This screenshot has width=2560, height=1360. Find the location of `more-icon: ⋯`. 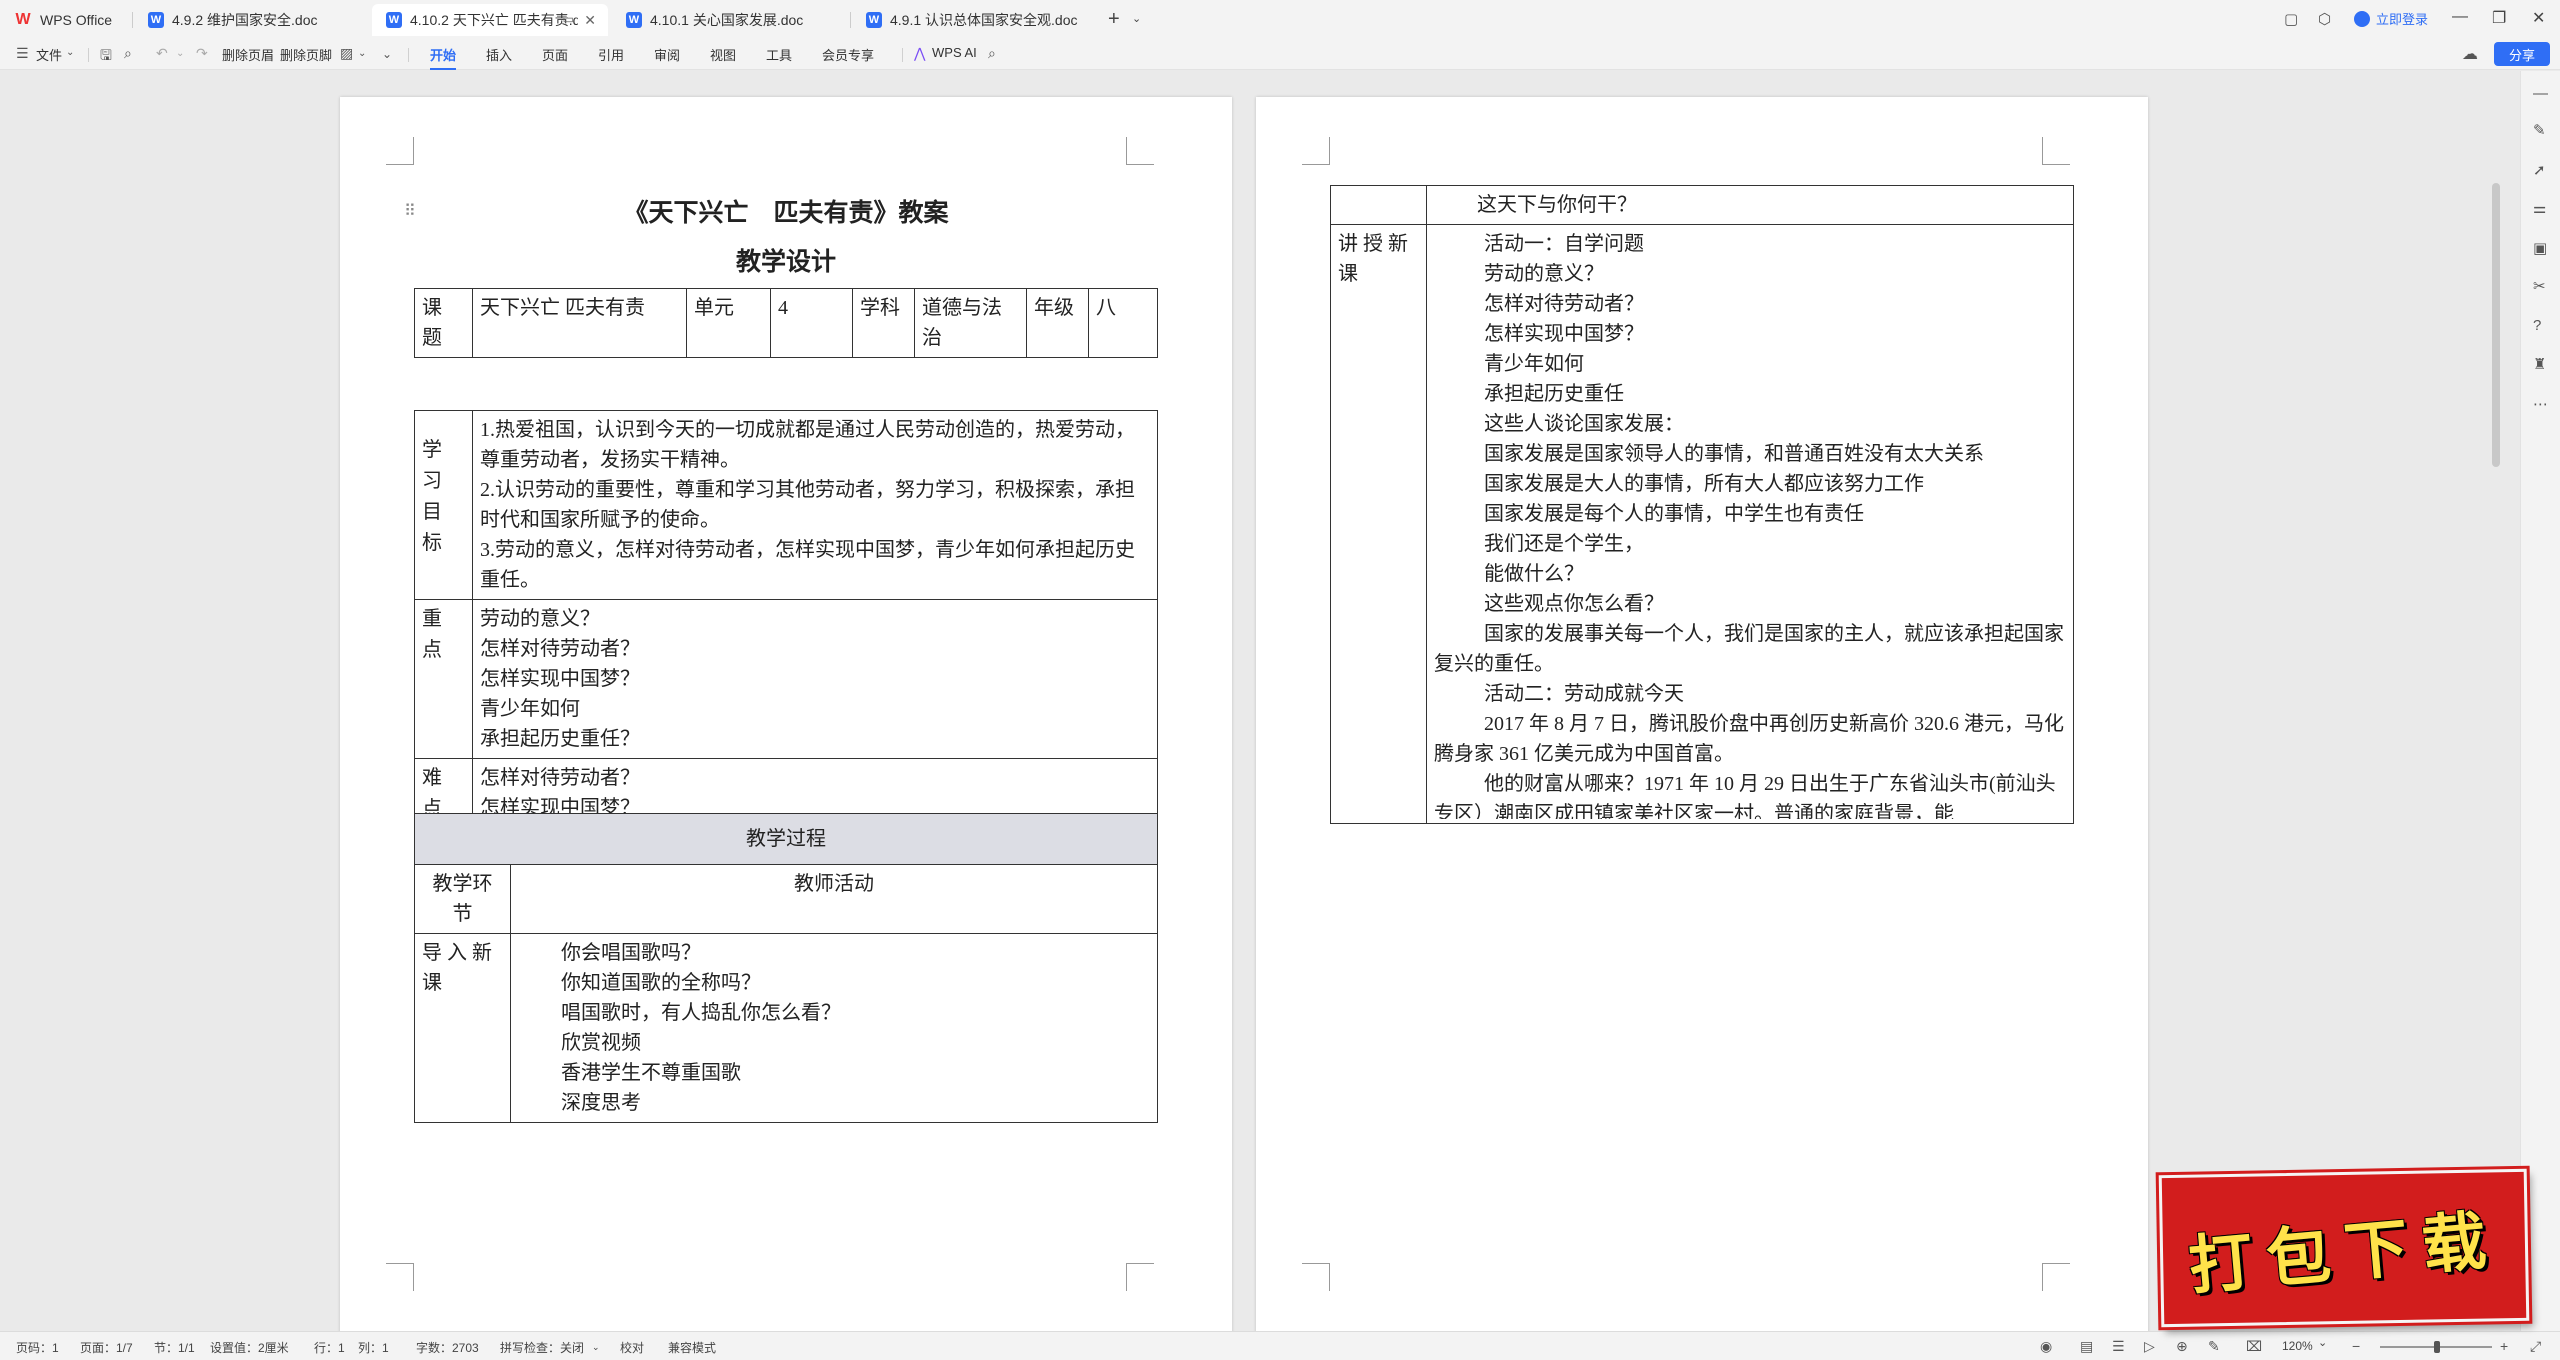

more-icon: ⋯ is located at coordinates (2540, 404).